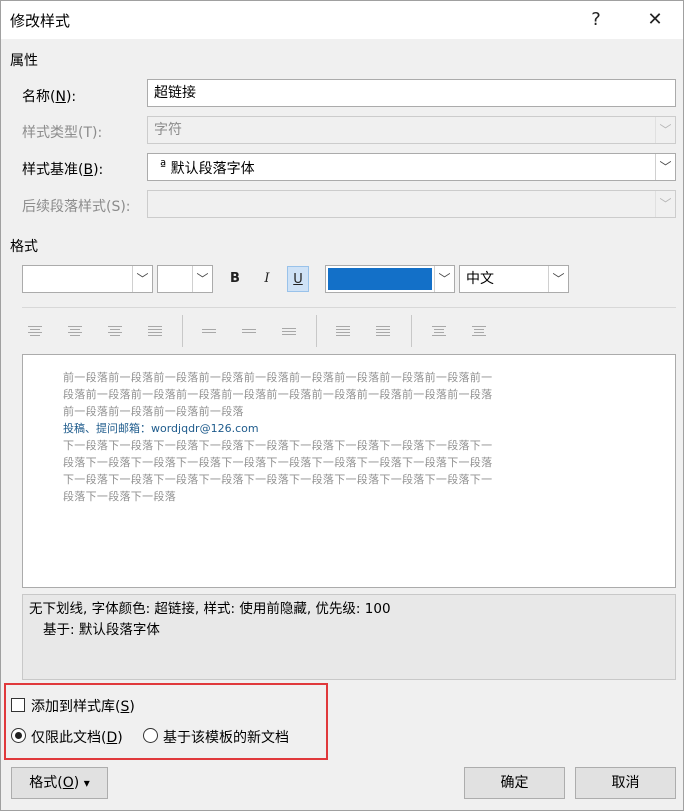  Describe the element at coordinates (411, 93) in the screenshot. I see `name-input: 超链接` at that location.